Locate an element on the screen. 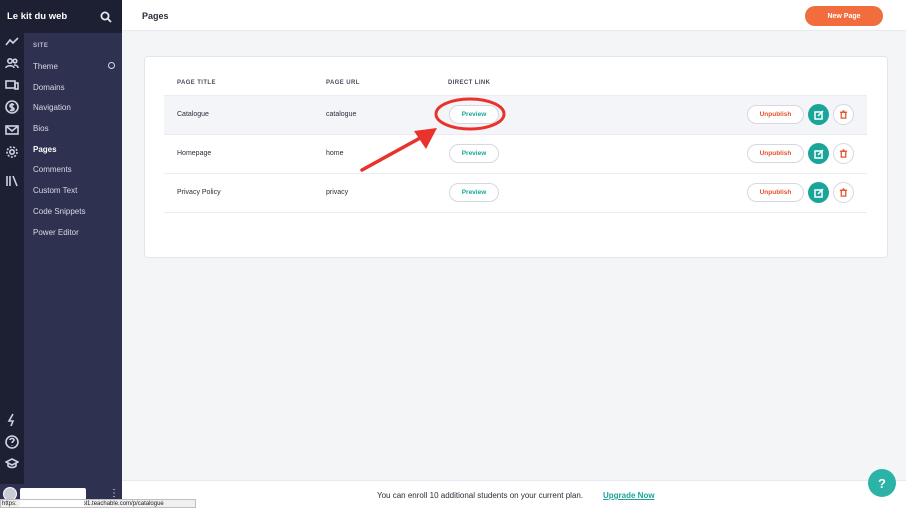 This screenshot has width=906, height=508. sidebar-item-bios: Bios is located at coordinates (41, 128).